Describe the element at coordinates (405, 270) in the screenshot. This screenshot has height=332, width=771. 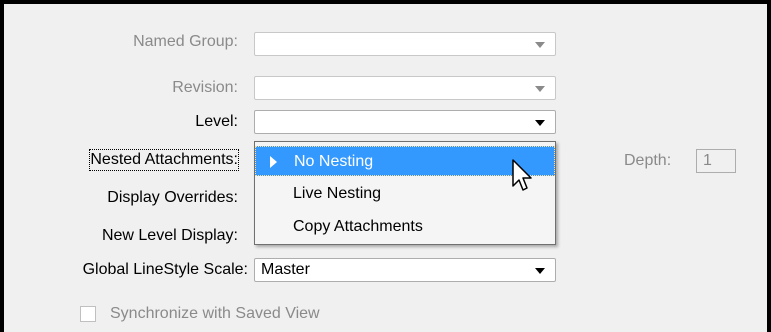
I see `global-linestyle-scale-combo: Master` at that location.